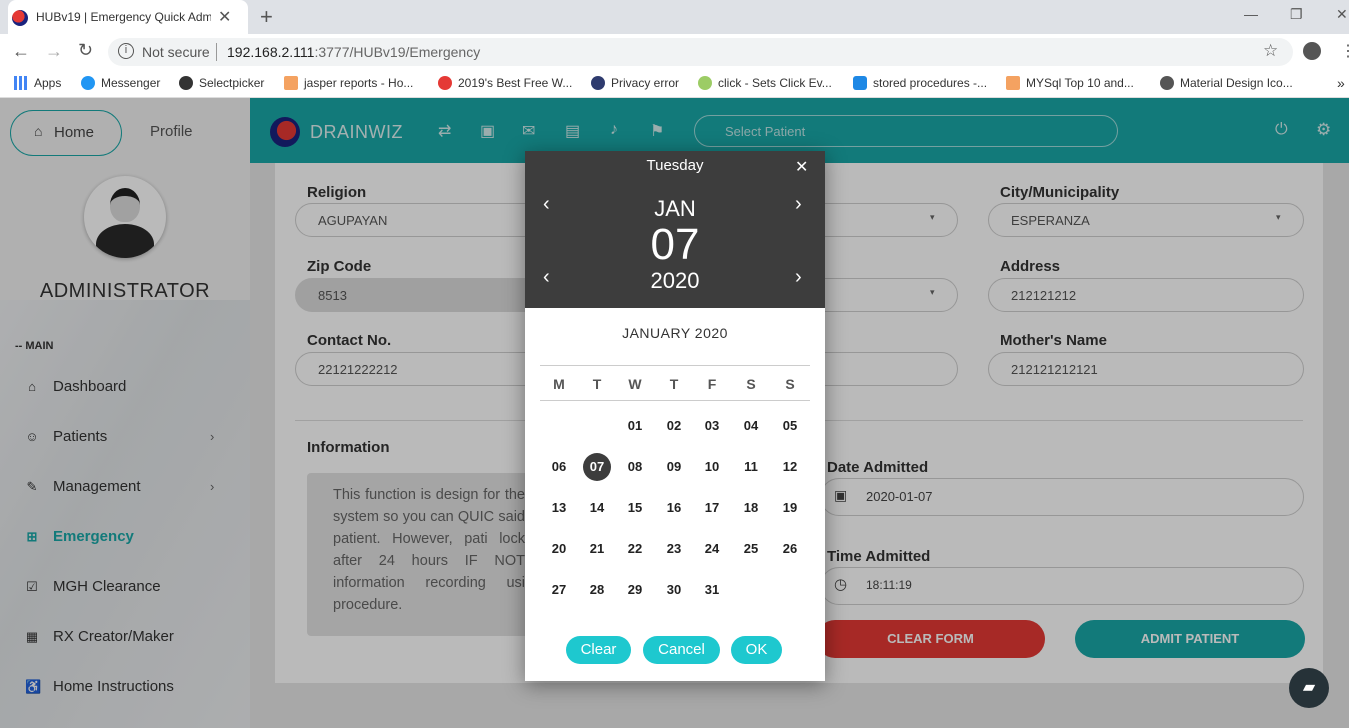  Describe the element at coordinates (123, 17) in the screenshot. I see `tab-title: HUBv19 | Emergency Quick Admi` at that location.